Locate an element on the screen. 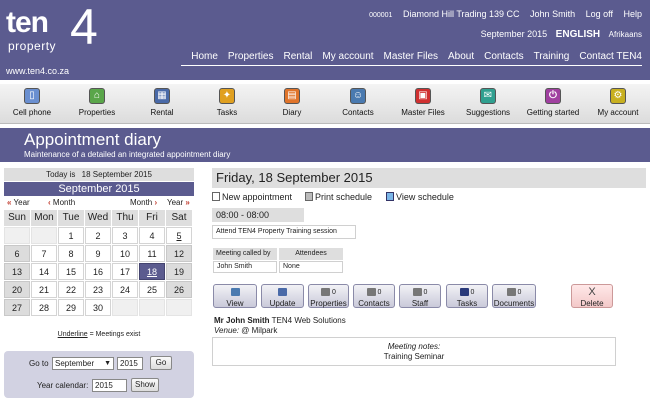 The image size is (650, 402). toolbar-label: Tasks is located at coordinates (227, 112).